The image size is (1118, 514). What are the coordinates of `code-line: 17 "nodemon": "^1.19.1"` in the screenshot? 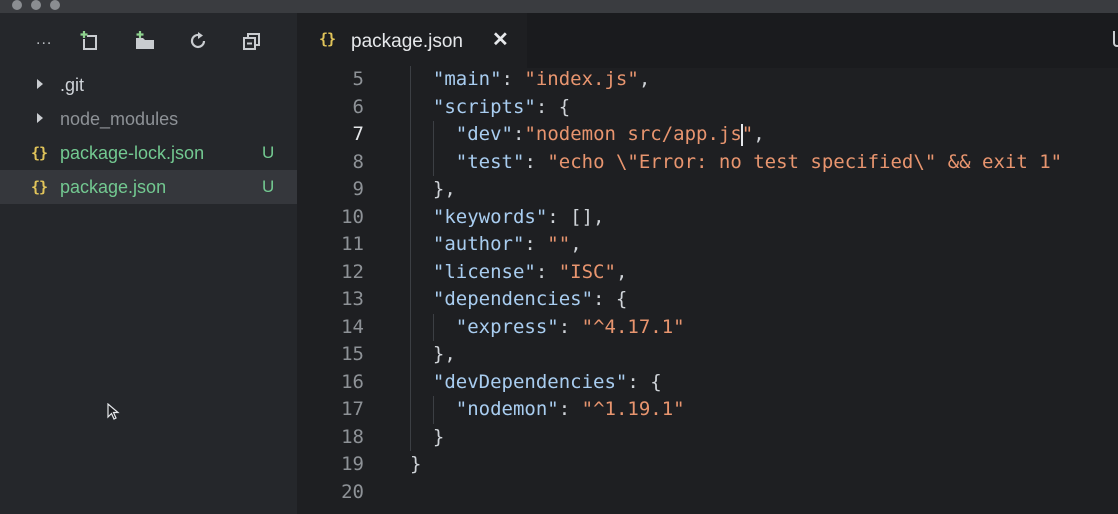 It's located at (707, 410).